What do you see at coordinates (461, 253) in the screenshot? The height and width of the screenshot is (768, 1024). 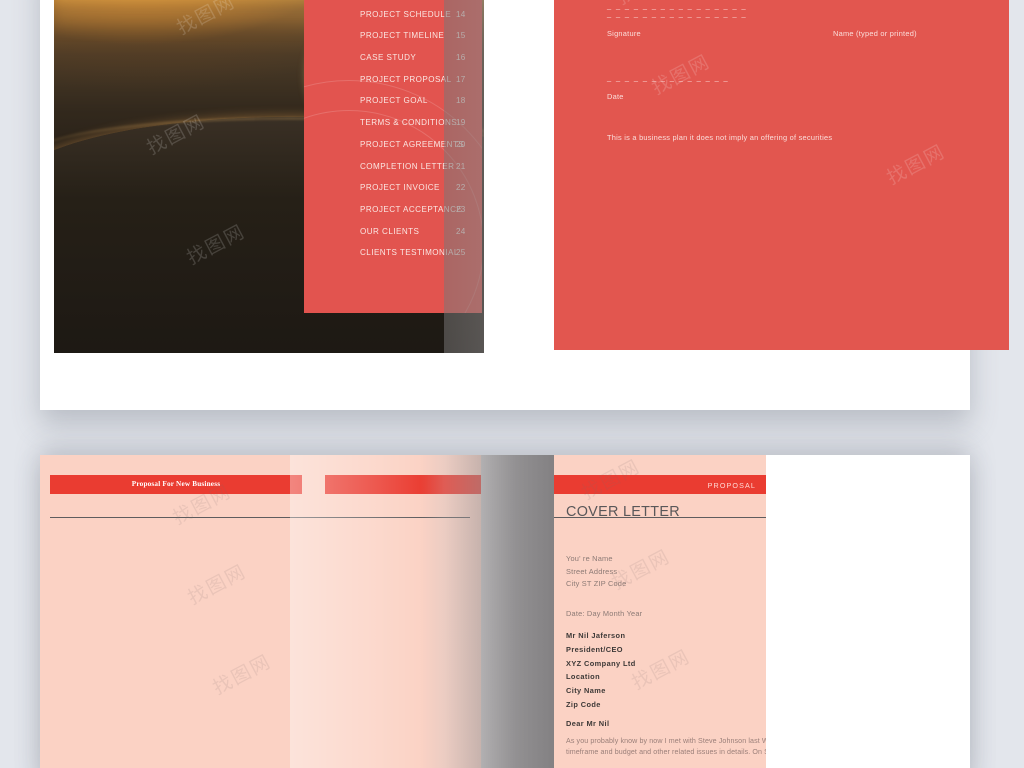 I see `toc-row-page-number: 25` at bounding box center [461, 253].